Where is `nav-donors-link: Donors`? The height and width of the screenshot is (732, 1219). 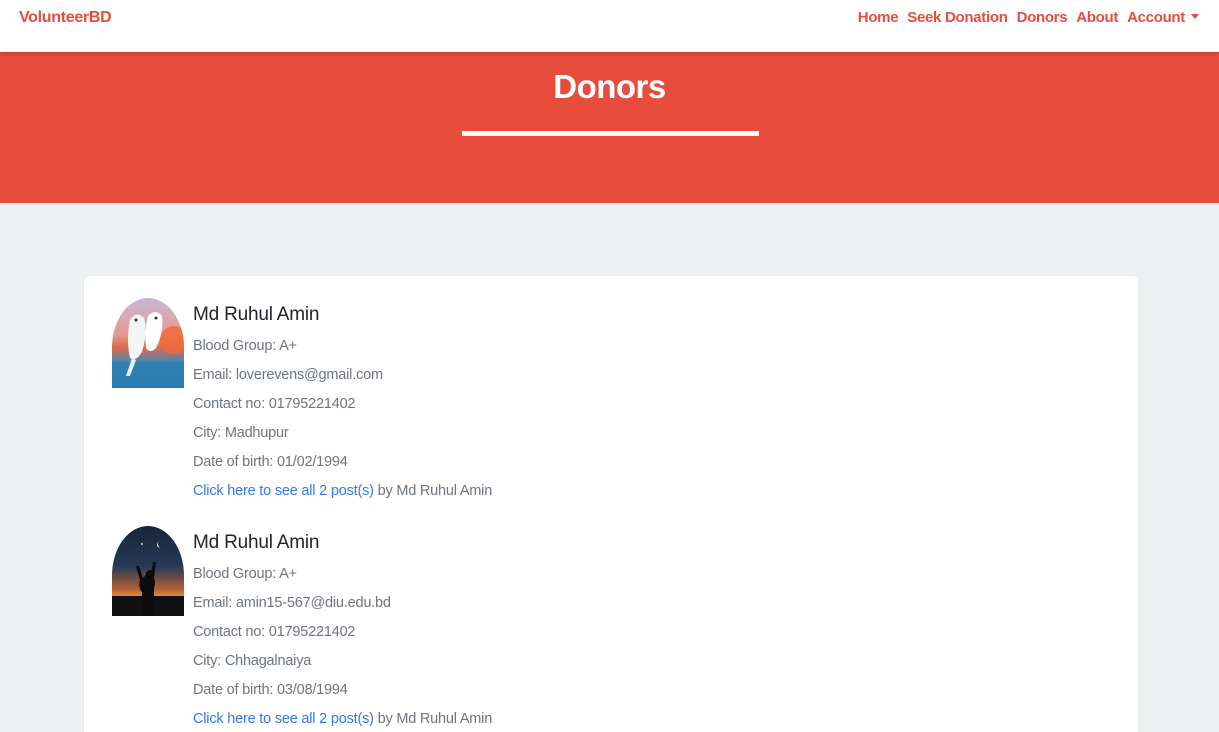 nav-donors-link: Donors is located at coordinates (1042, 17).